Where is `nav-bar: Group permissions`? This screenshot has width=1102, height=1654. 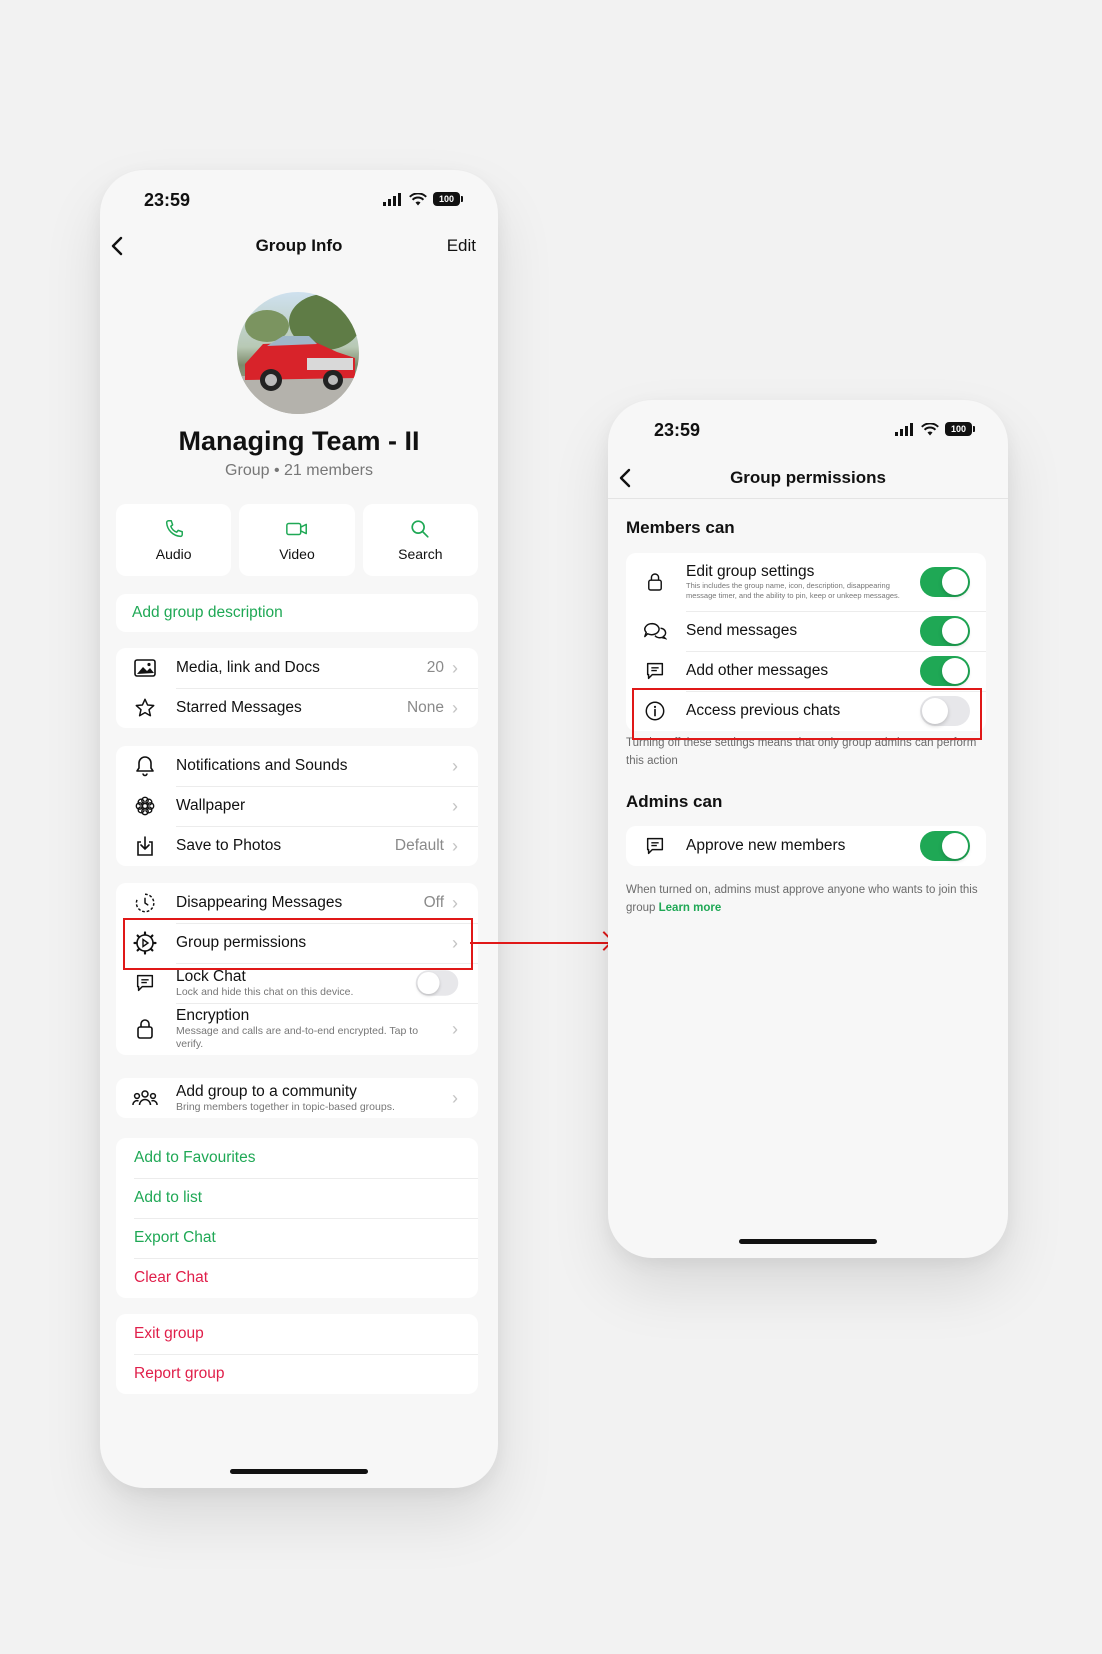
nav-bar: Group permissions is located at coordinates (808, 478).